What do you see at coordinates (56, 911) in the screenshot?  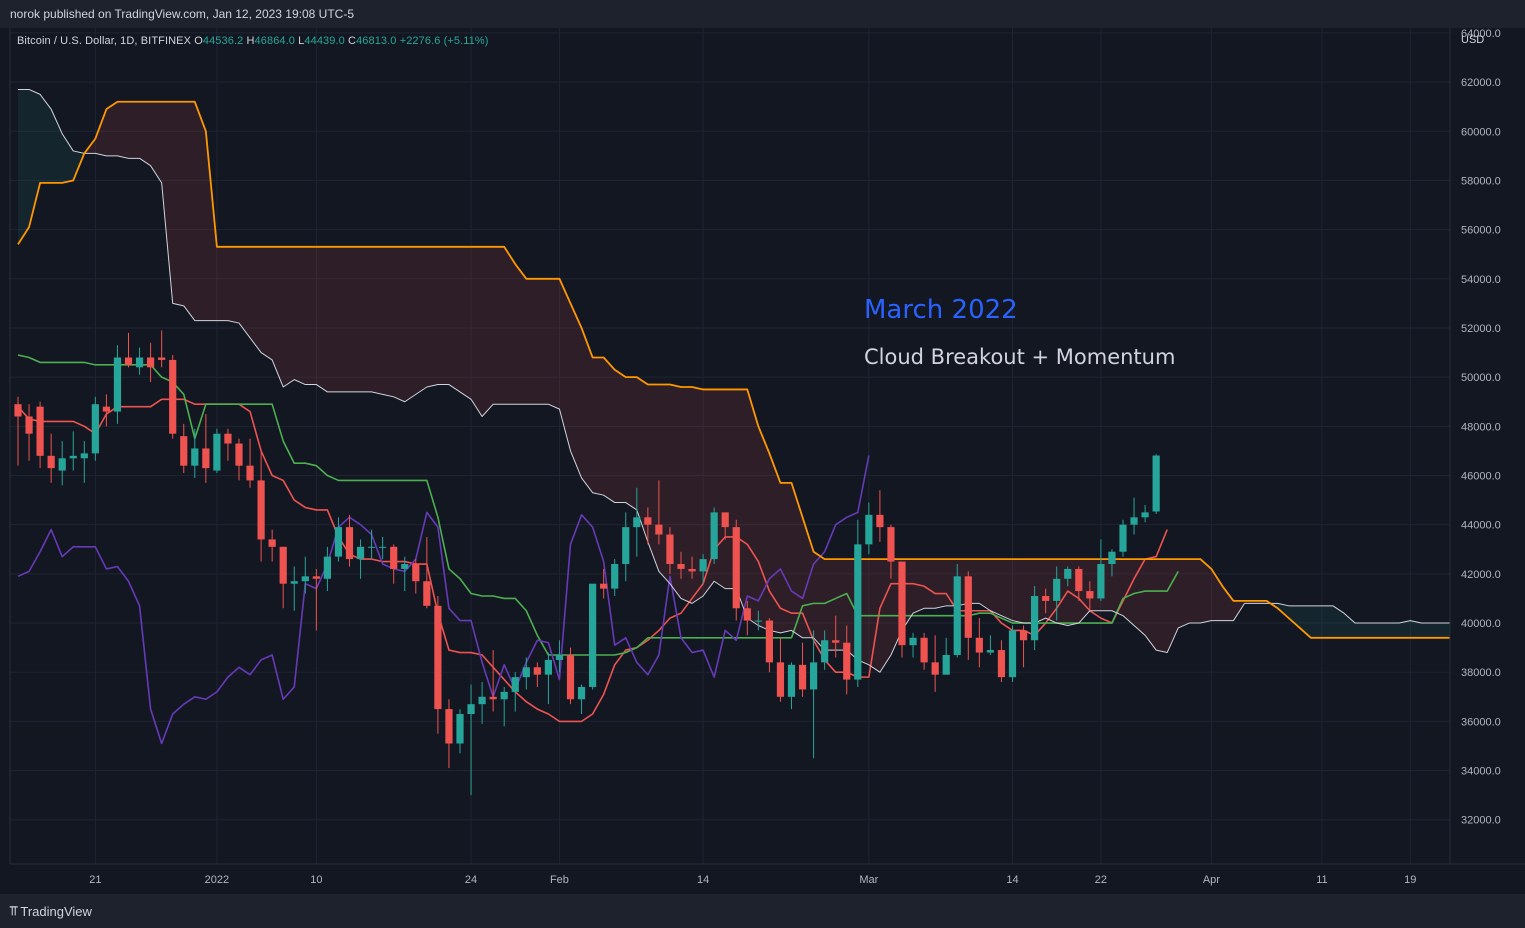 I see `brand-name: TradingView` at bounding box center [56, 911].